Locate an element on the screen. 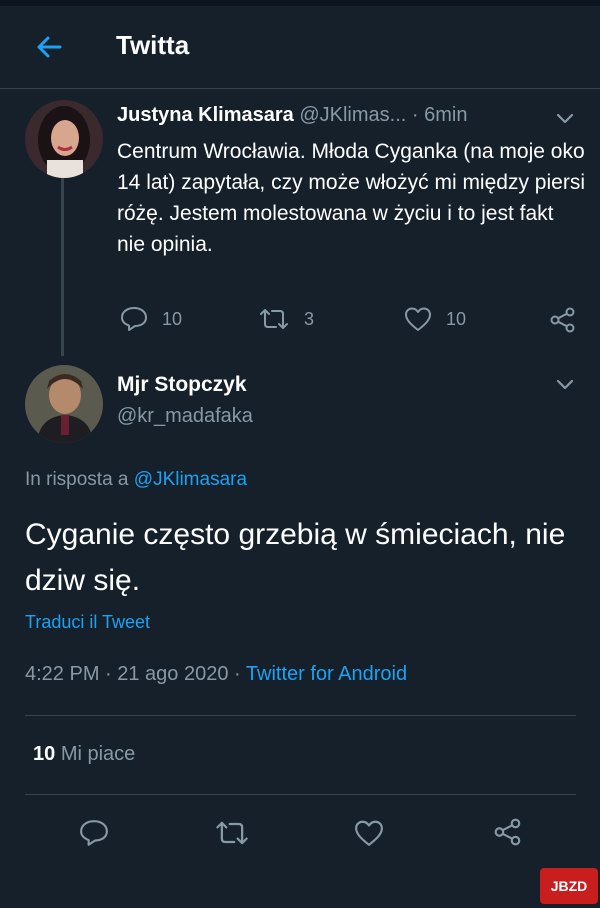 The height and width of the screenshot is (908, 600). retweet-count: 3 is located at coordinates (309, 318).